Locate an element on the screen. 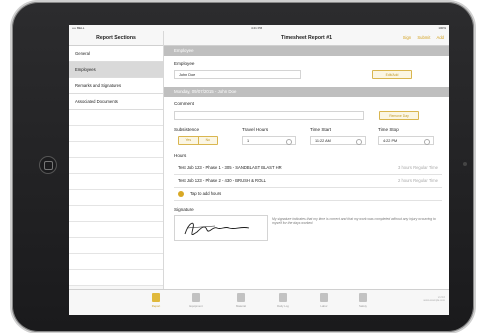 The width and height of the screenshot is (483, 333). sidebar-item-employees: Employees is located at coordinates (116, 70).